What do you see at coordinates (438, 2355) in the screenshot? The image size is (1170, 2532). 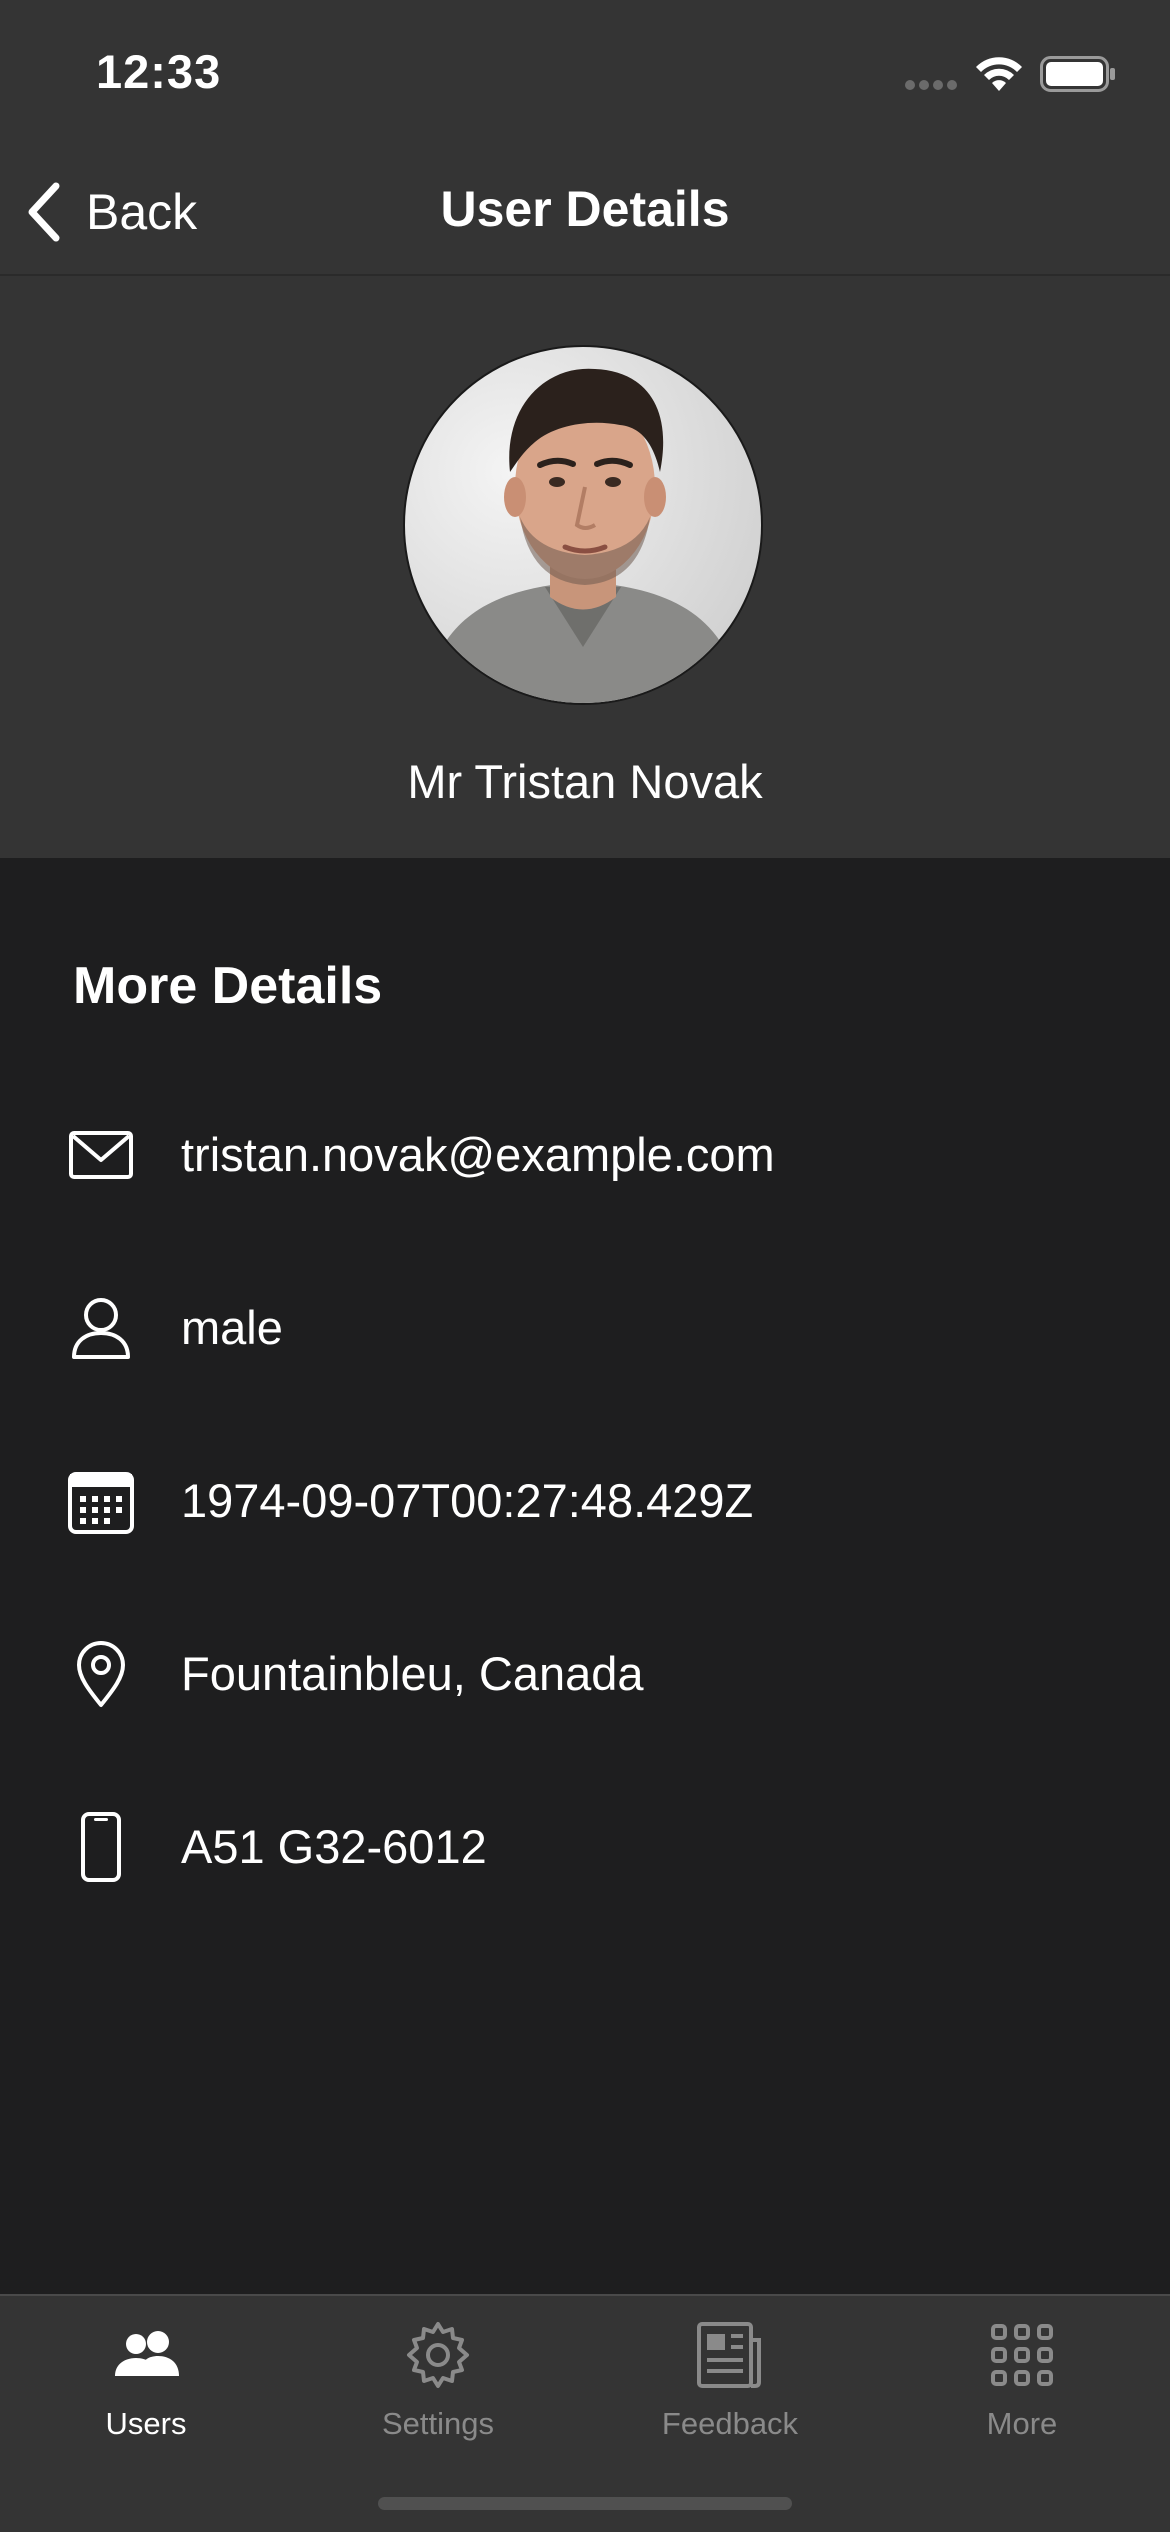 I see `gear-icon` at bounding box center [438, 2355].